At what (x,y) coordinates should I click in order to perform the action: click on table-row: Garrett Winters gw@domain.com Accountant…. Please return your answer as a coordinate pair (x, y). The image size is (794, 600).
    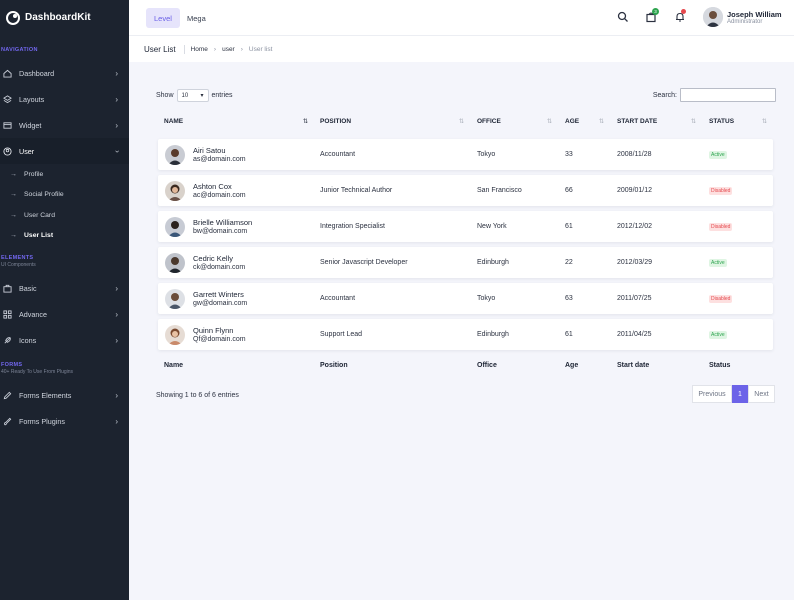
    Looking at the image, I should click on (465, 298).